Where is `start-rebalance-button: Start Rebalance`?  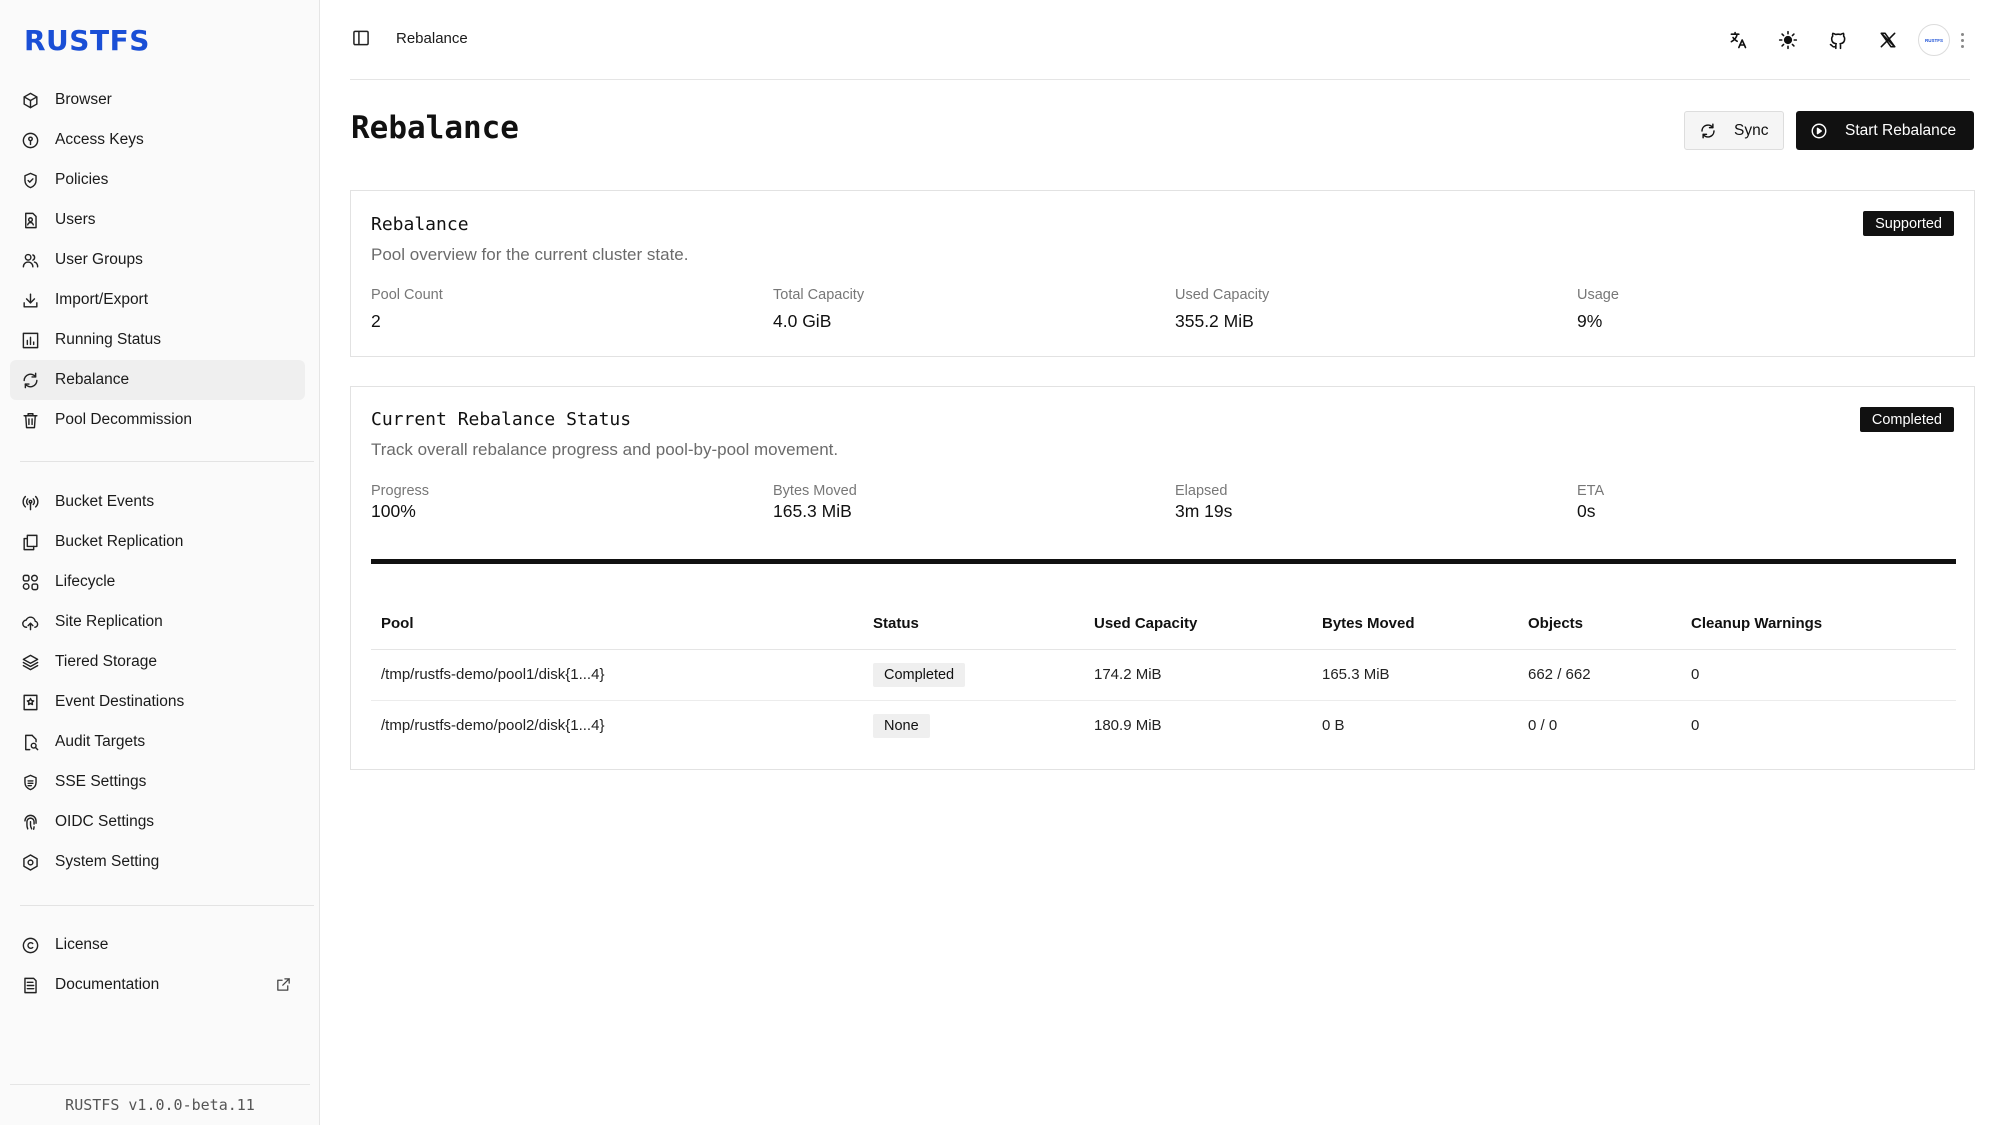 start-rebalance-button: Start Rebalance is located at coordinates (1885, 130).